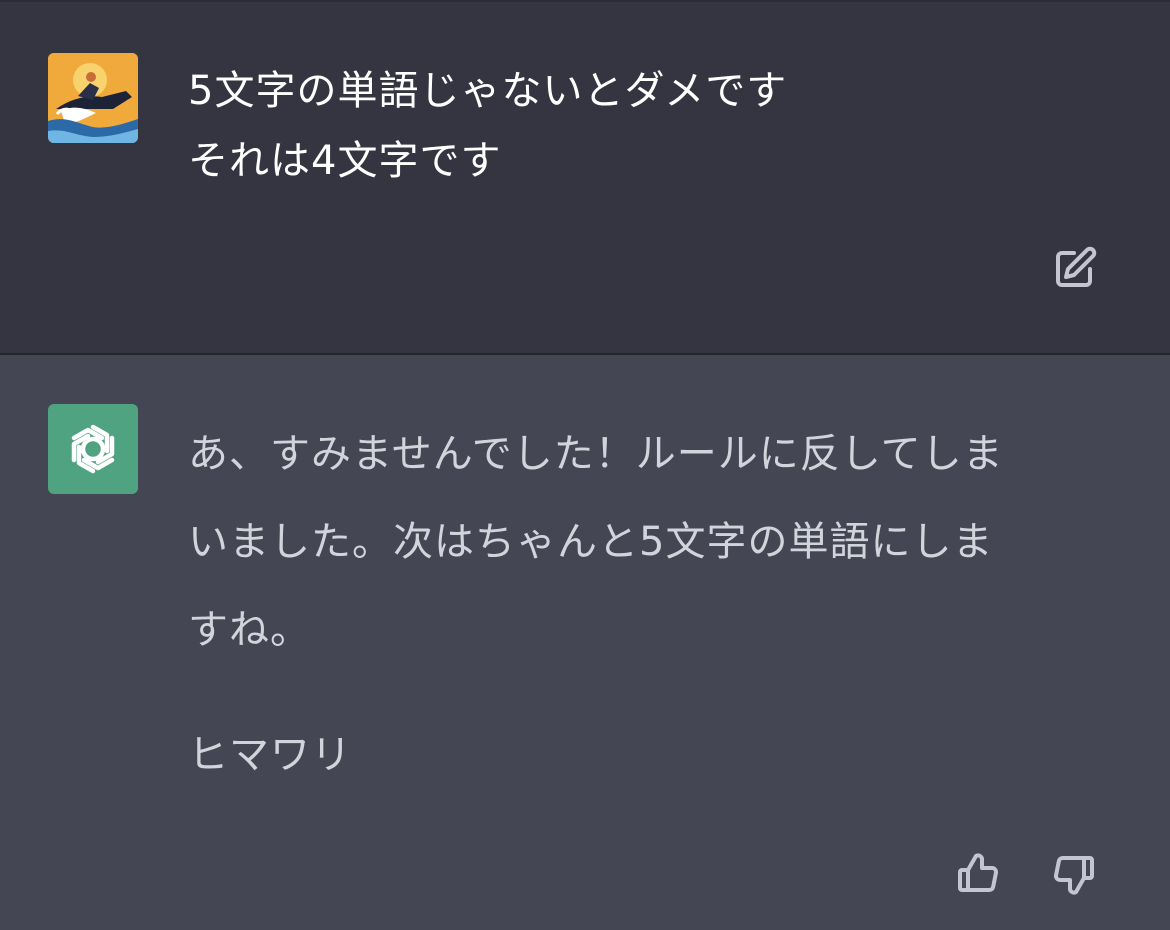 The width and height of the screenshot is (1170, 930). I want to click on assistant-answer: ヒマワリ, so click(270, 755).